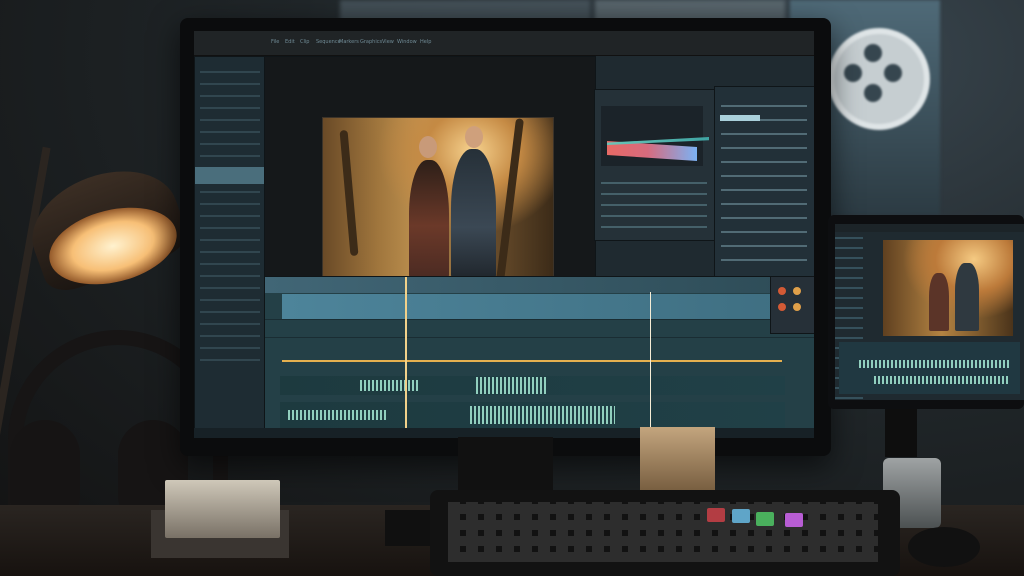  I want to click on menu-window: Window, so click(407, 42).